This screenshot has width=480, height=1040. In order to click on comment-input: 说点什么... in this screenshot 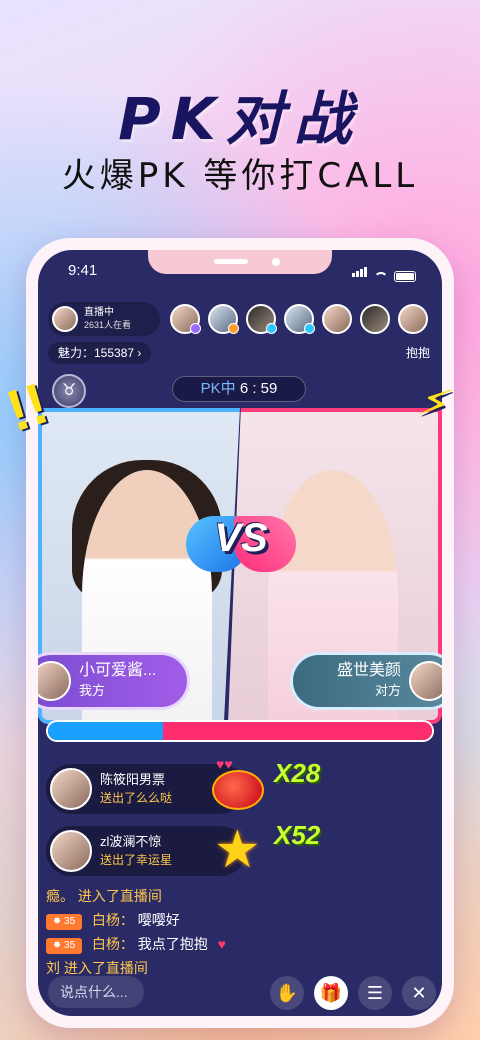, I will do `click(96, 992)`.